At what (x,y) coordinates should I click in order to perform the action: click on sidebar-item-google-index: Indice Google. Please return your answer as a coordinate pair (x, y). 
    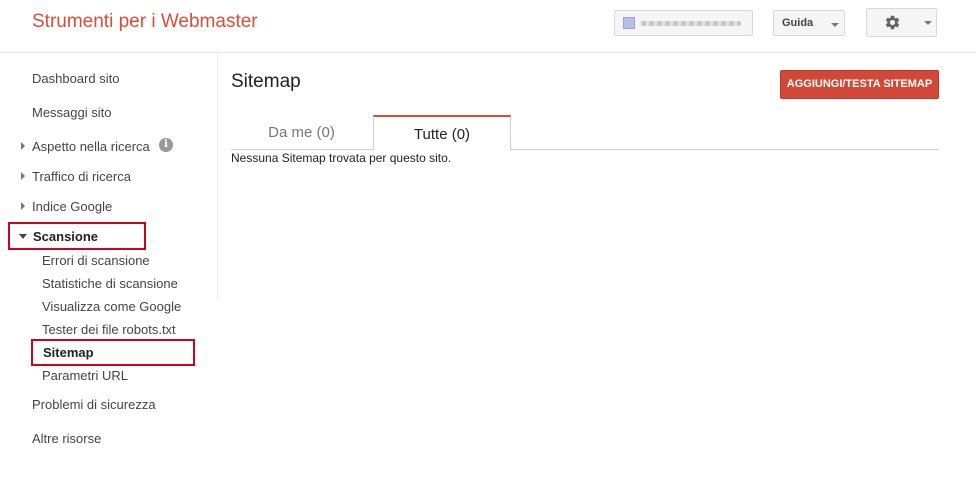
    Looking at the image, I should click on (72, 206).